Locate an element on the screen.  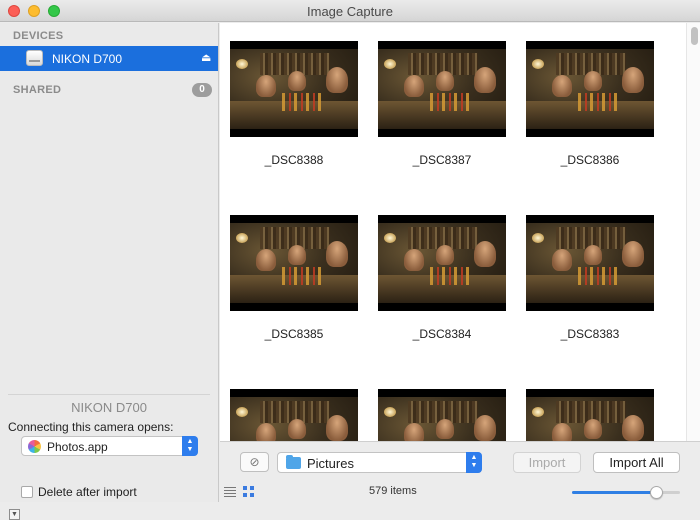
eject-icon: ⏏ is located at coordinates (206, 58).